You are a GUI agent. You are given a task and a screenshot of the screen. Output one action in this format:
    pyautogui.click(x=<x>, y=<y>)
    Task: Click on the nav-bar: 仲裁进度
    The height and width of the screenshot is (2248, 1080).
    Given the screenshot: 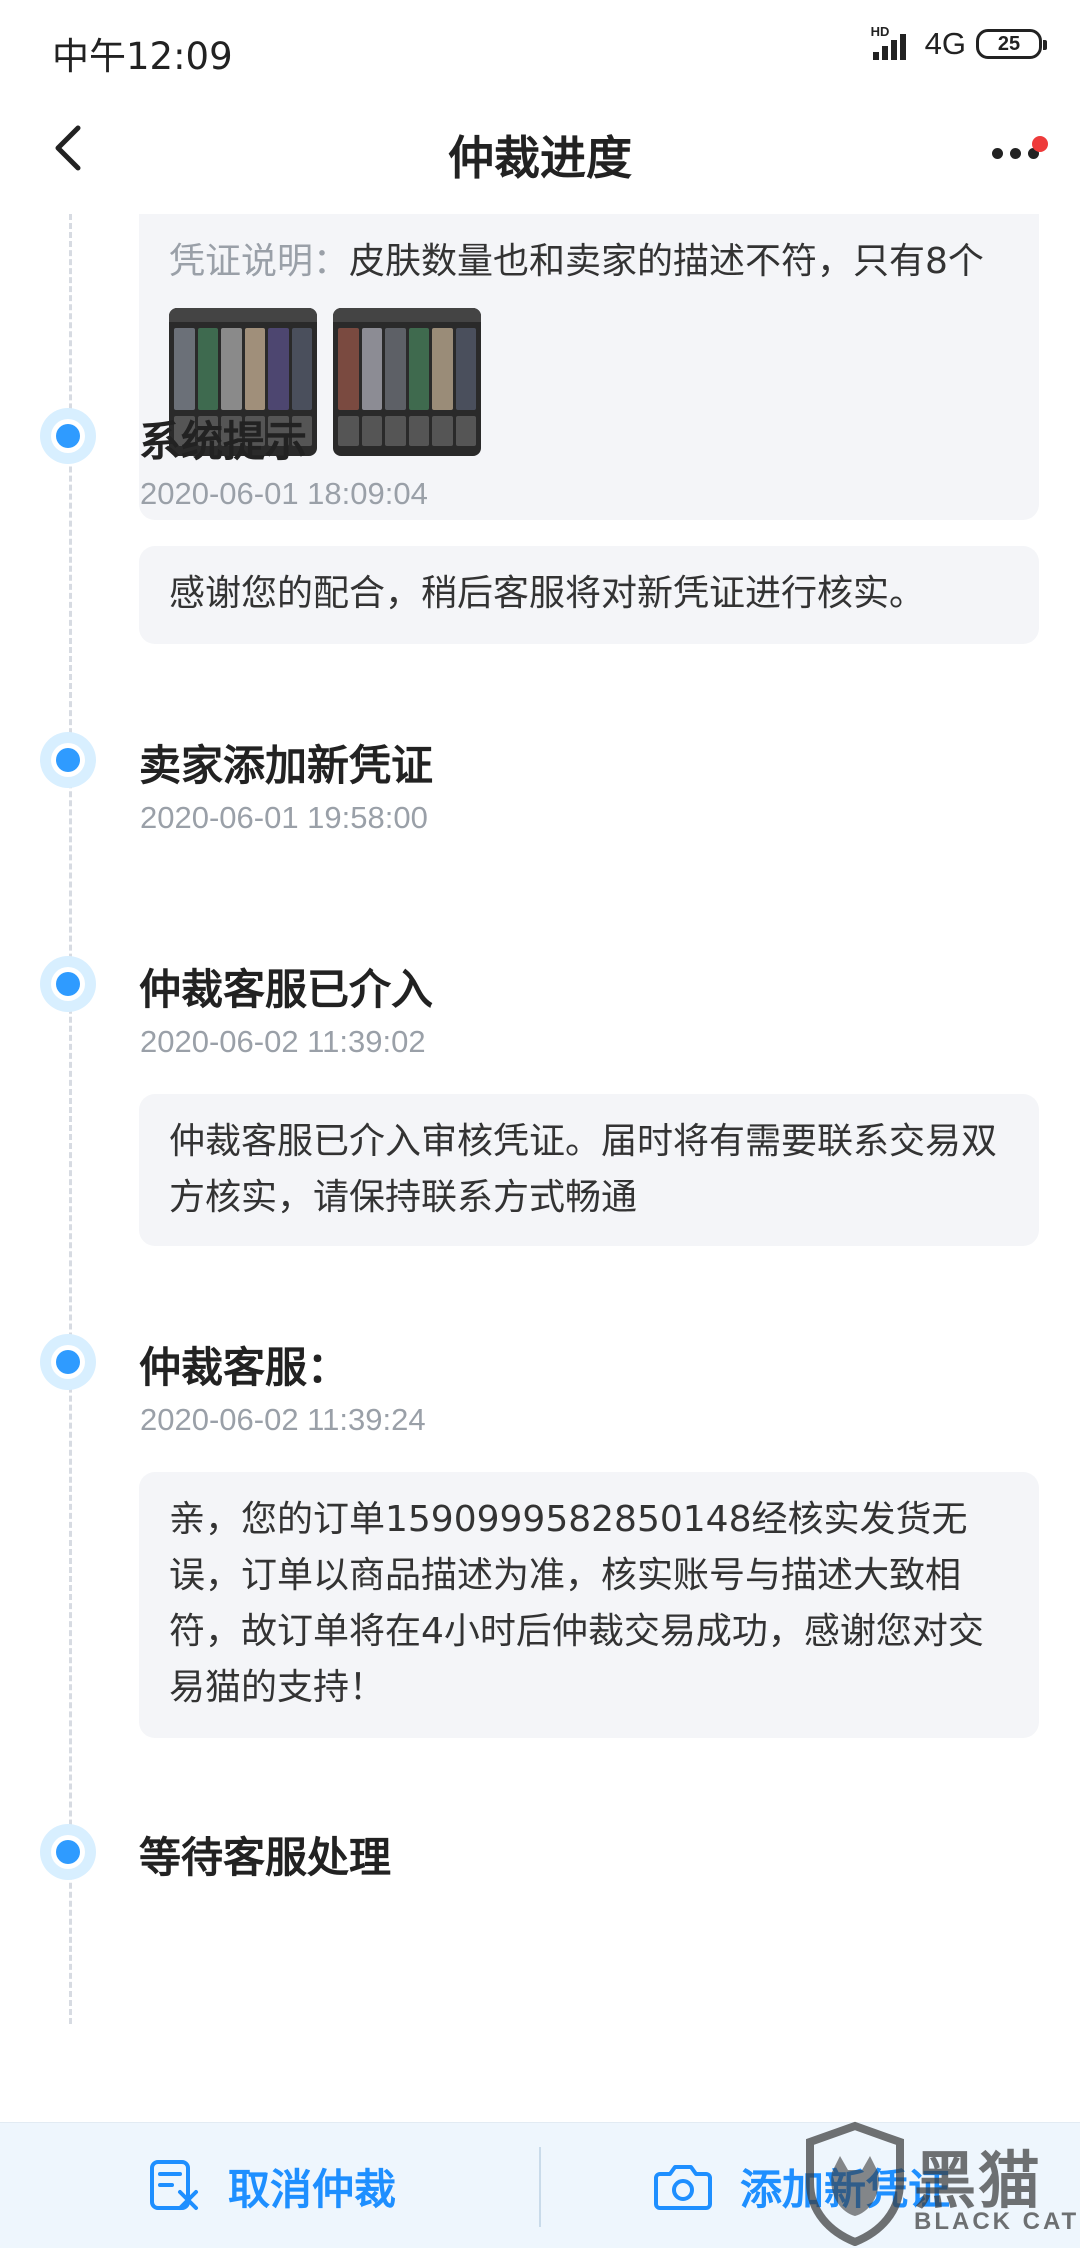 What is the action you would take?
    pyautogui.click(x=540, y=155)
    